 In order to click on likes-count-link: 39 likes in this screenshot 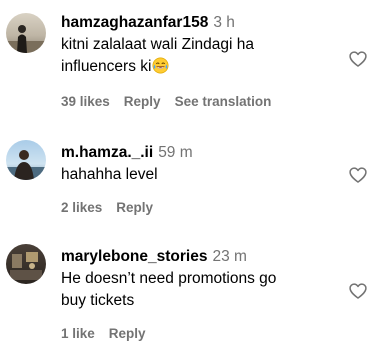, I will do `click(85, 101)`.